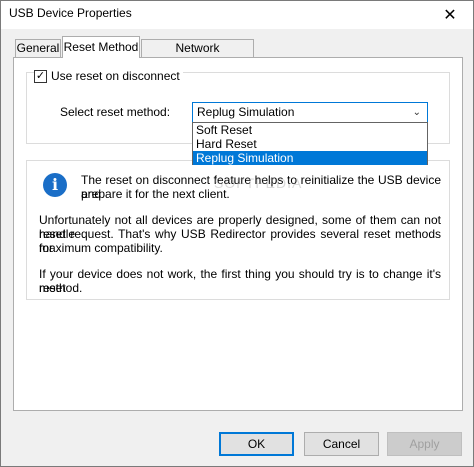  I want to click on close-icon: ✕, so click(450, 15).